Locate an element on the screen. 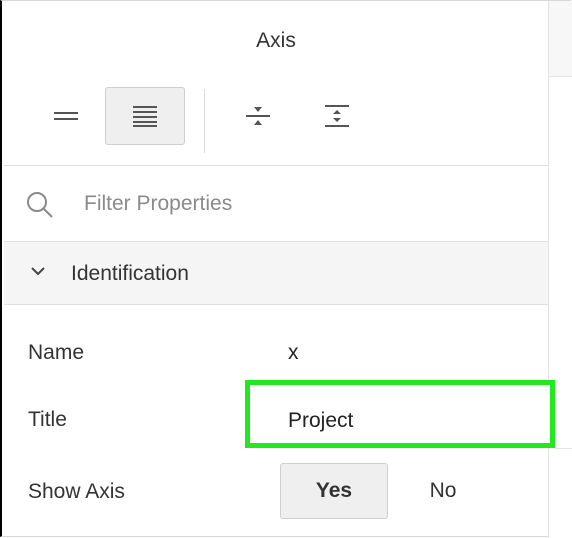 This screenshot has width=572, height=538. collapse-all-button is located at coordinates (258, 116).